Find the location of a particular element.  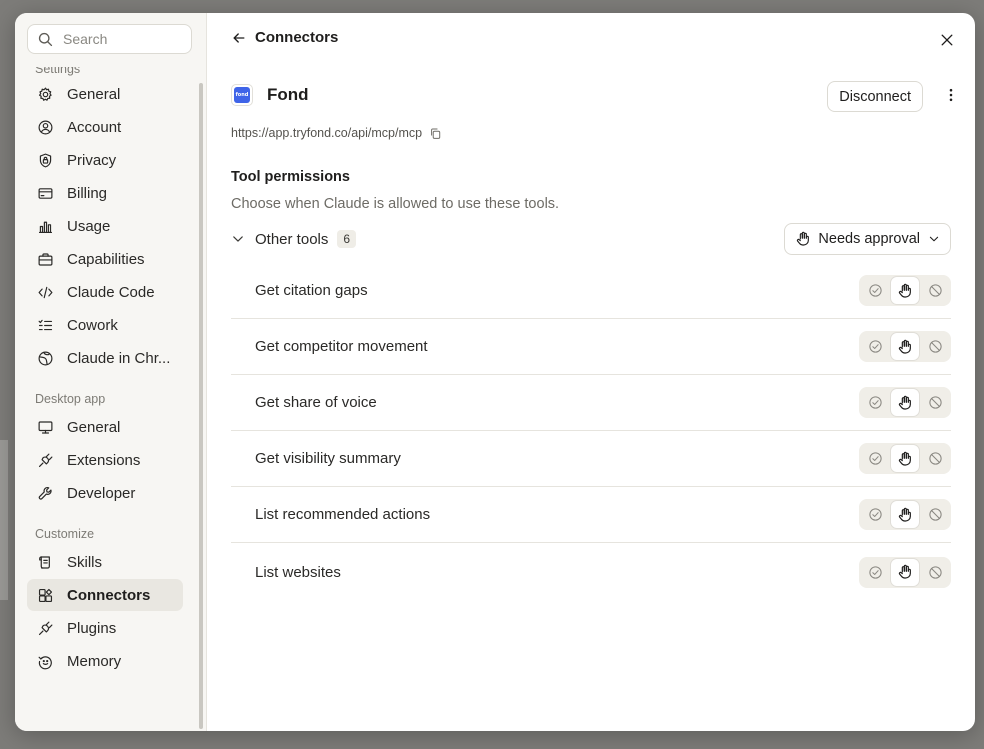

close-button is located at coordinates (947, 42).